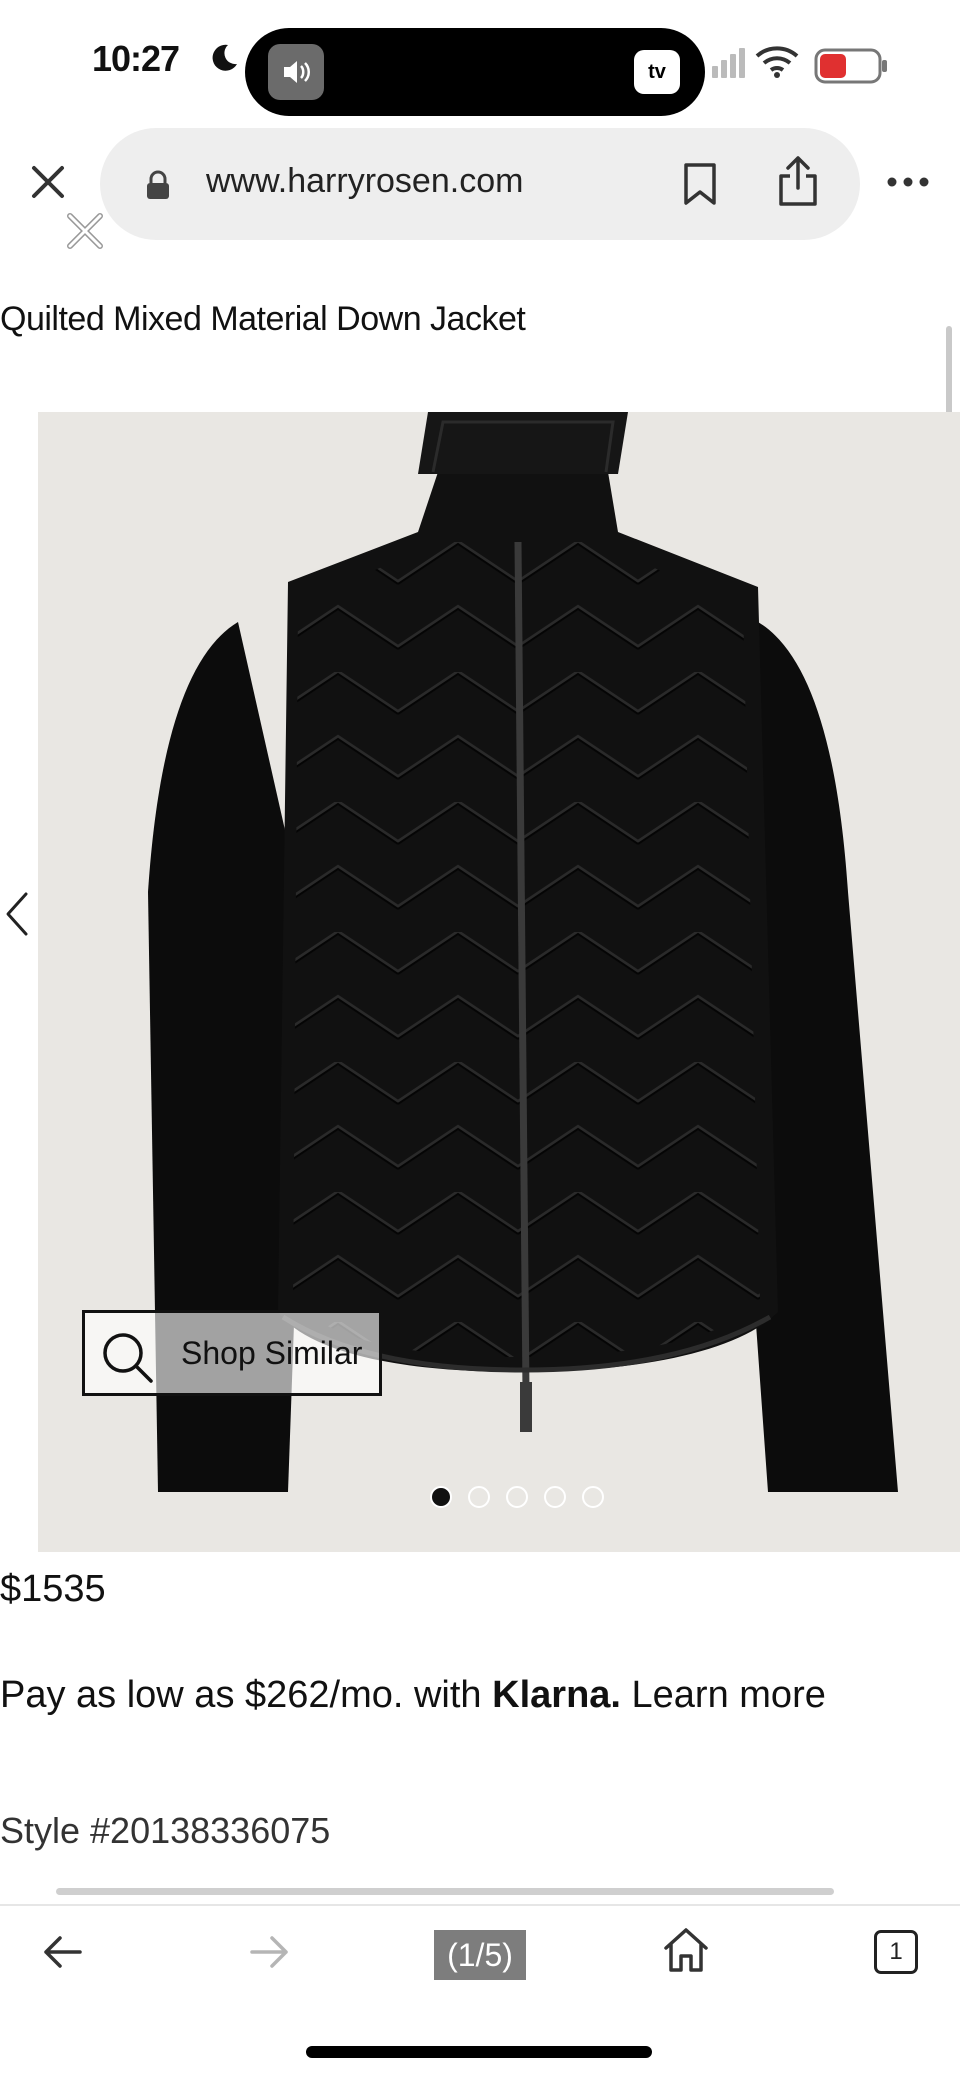 Image resolution: width=960 pixels, height=2081 pixels. I want to click on close-overlay-icon, so click(85, 231).